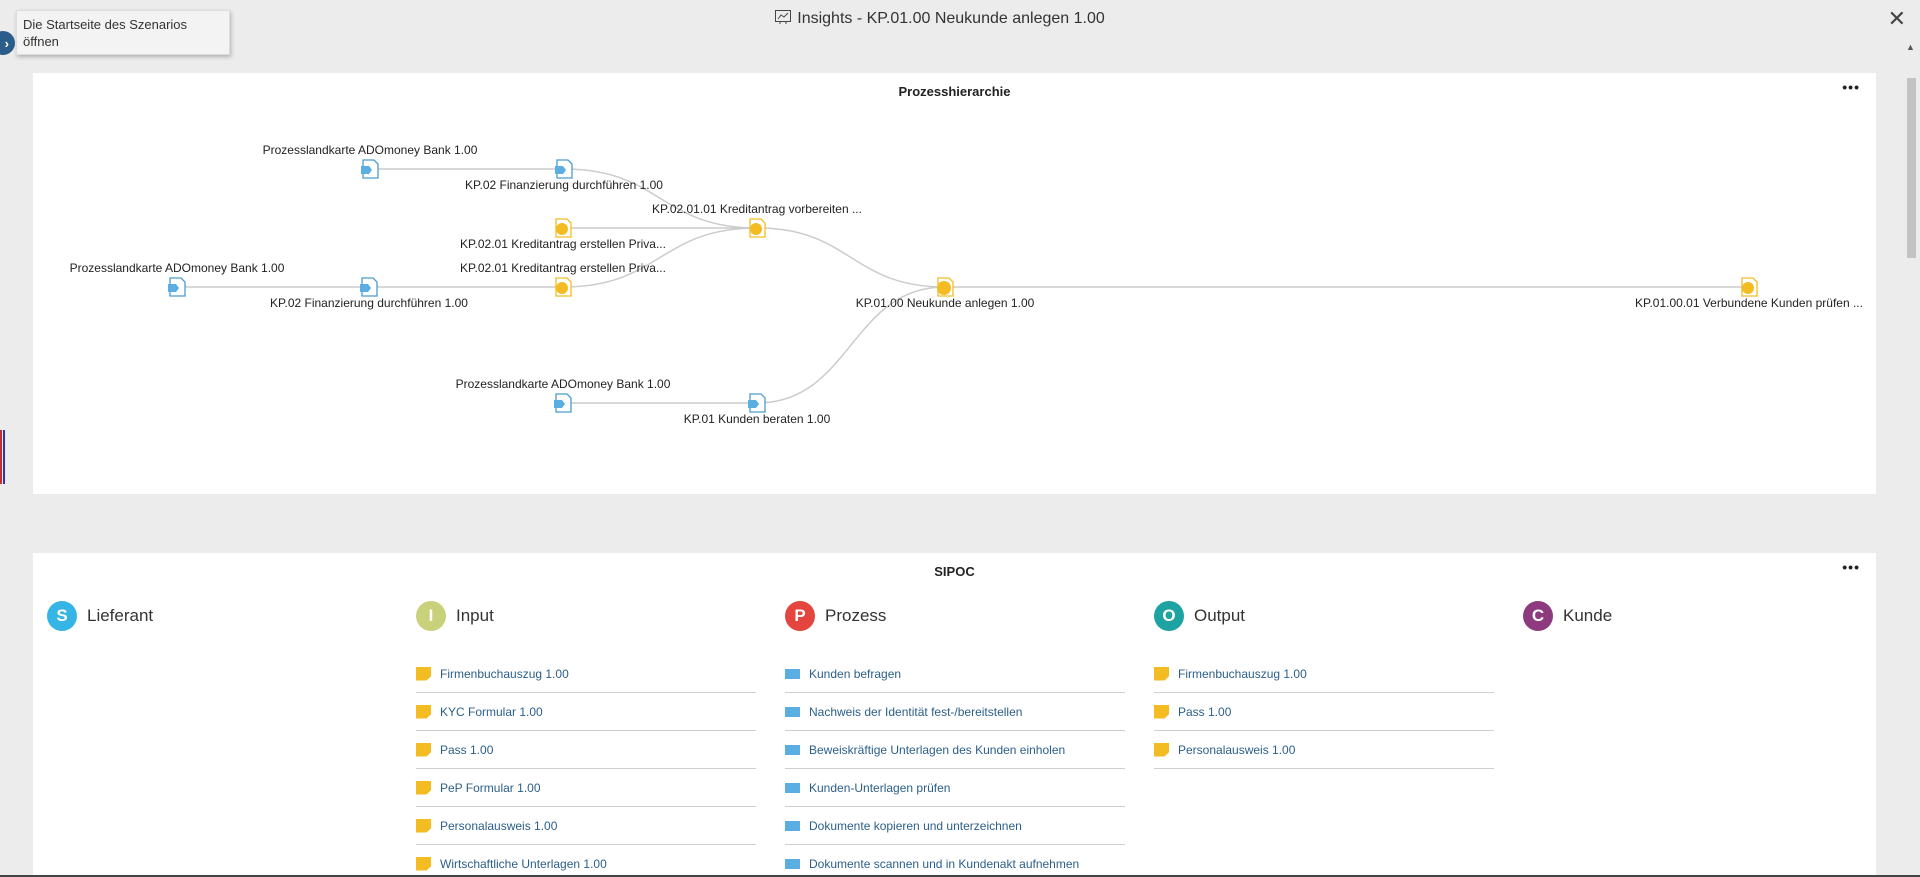  I want to click on vertical-scrollbar: ▲, so click(1911, 457).